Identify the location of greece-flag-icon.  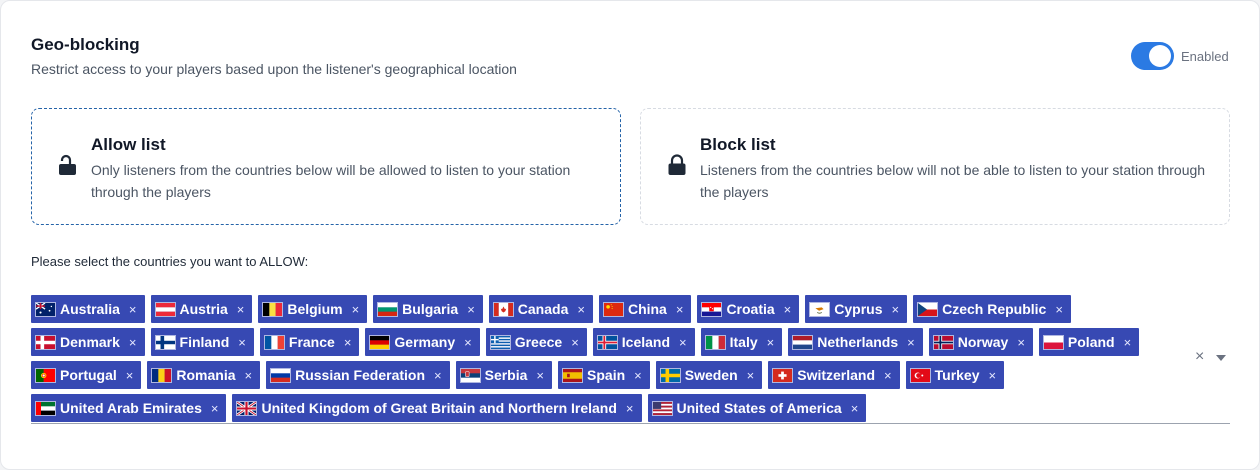
(500, 342).